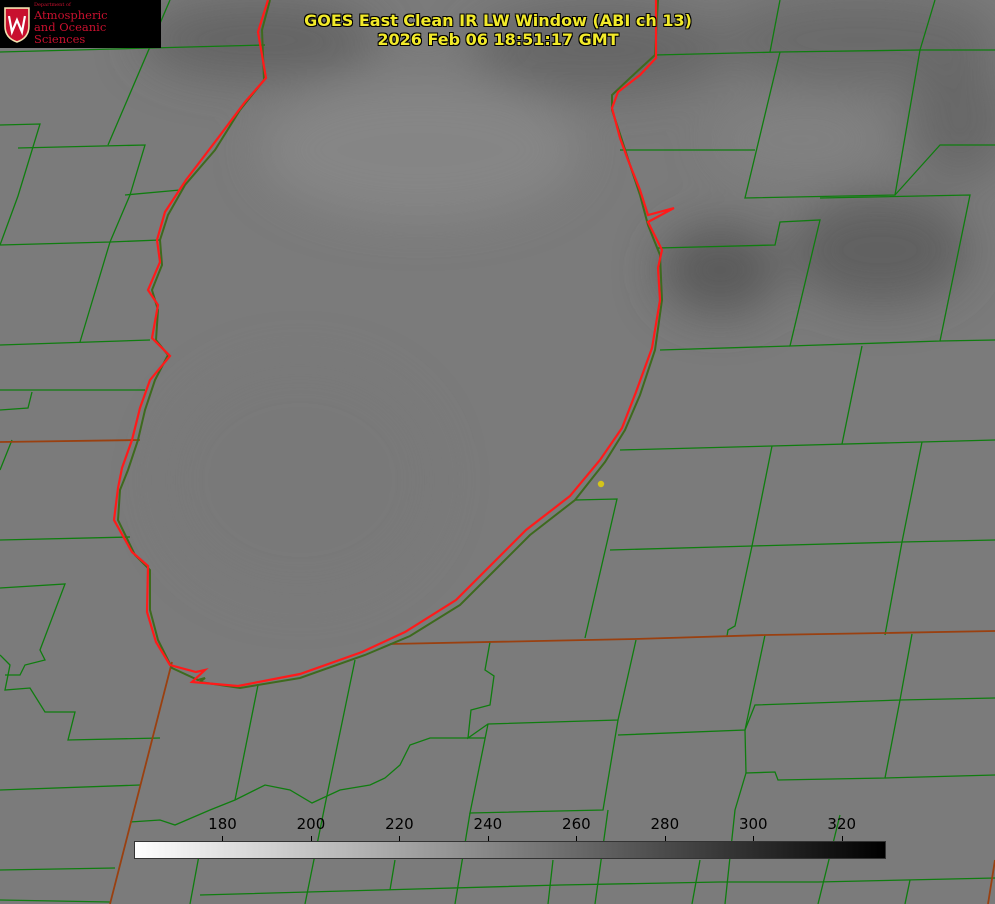  What do you see at coordinates (665, 824) in the screenshot?
I see `colorbar-tick-label: 280` at bounding box center [665, 824].